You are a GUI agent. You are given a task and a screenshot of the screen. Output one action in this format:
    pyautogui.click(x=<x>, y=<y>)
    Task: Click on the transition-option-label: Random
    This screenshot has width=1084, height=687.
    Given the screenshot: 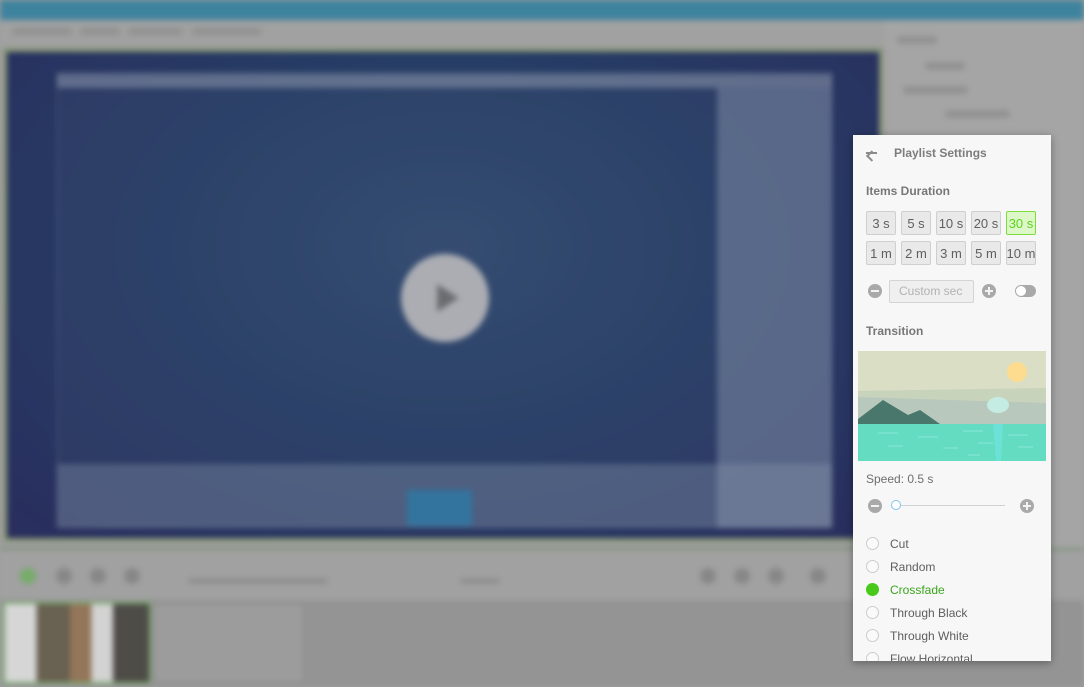 What is the action you would take?
    pyautogui.click(x=913, y=566)
    